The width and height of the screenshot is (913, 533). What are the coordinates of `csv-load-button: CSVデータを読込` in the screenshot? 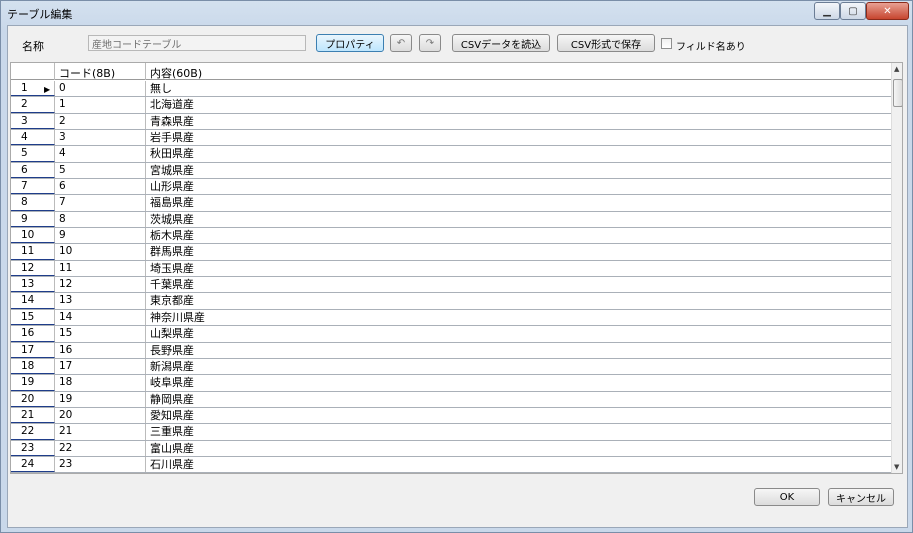 It's located at (501, 43).